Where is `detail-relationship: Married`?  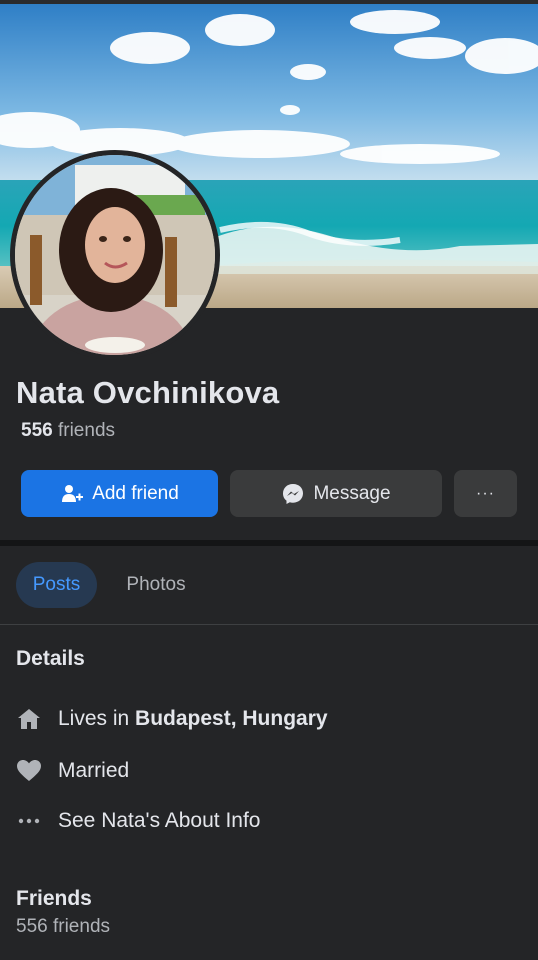 detail-relationship: Married is located at coordinates (72, 771).